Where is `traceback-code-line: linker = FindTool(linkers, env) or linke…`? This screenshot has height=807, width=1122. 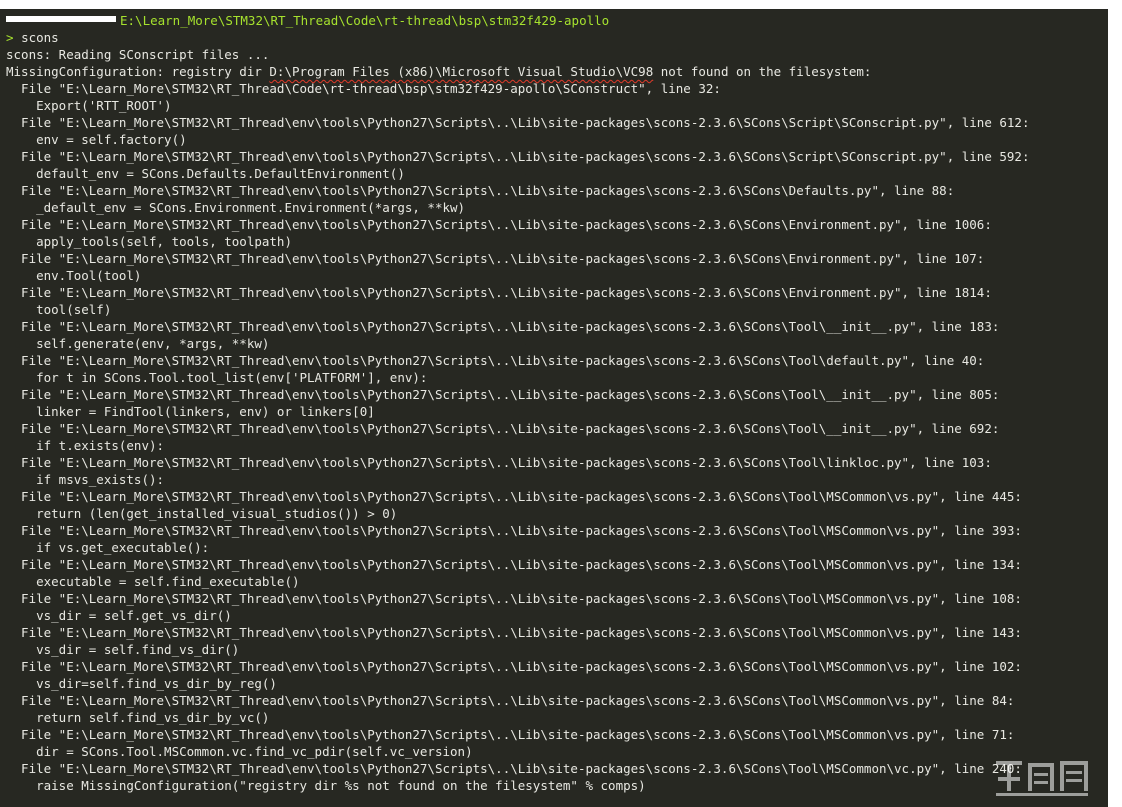 traceback-code-line: linker = FindTool(linkers, env) or linke… is located at coordinates (190, 411).